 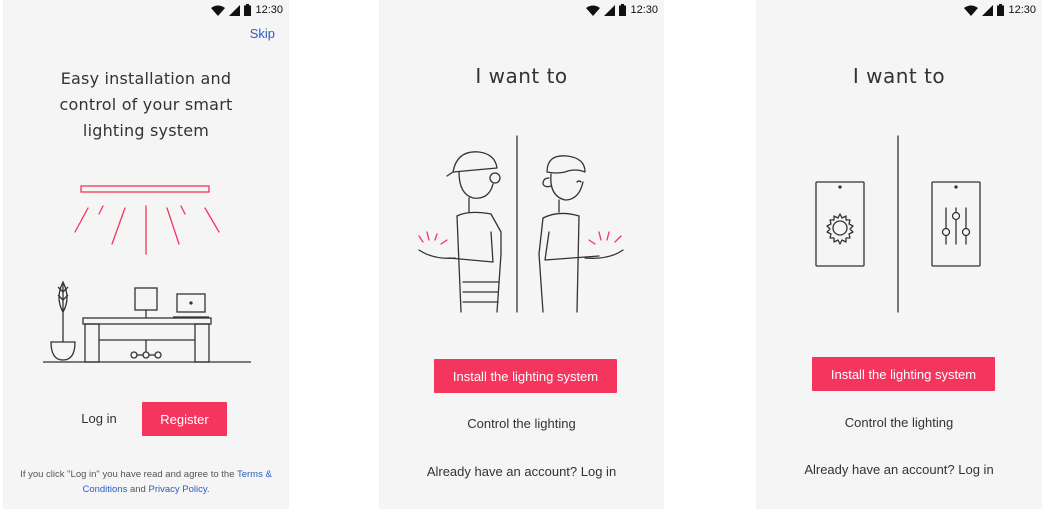 I want to click on log-in-button: Log in, so click(x=99, y=418).